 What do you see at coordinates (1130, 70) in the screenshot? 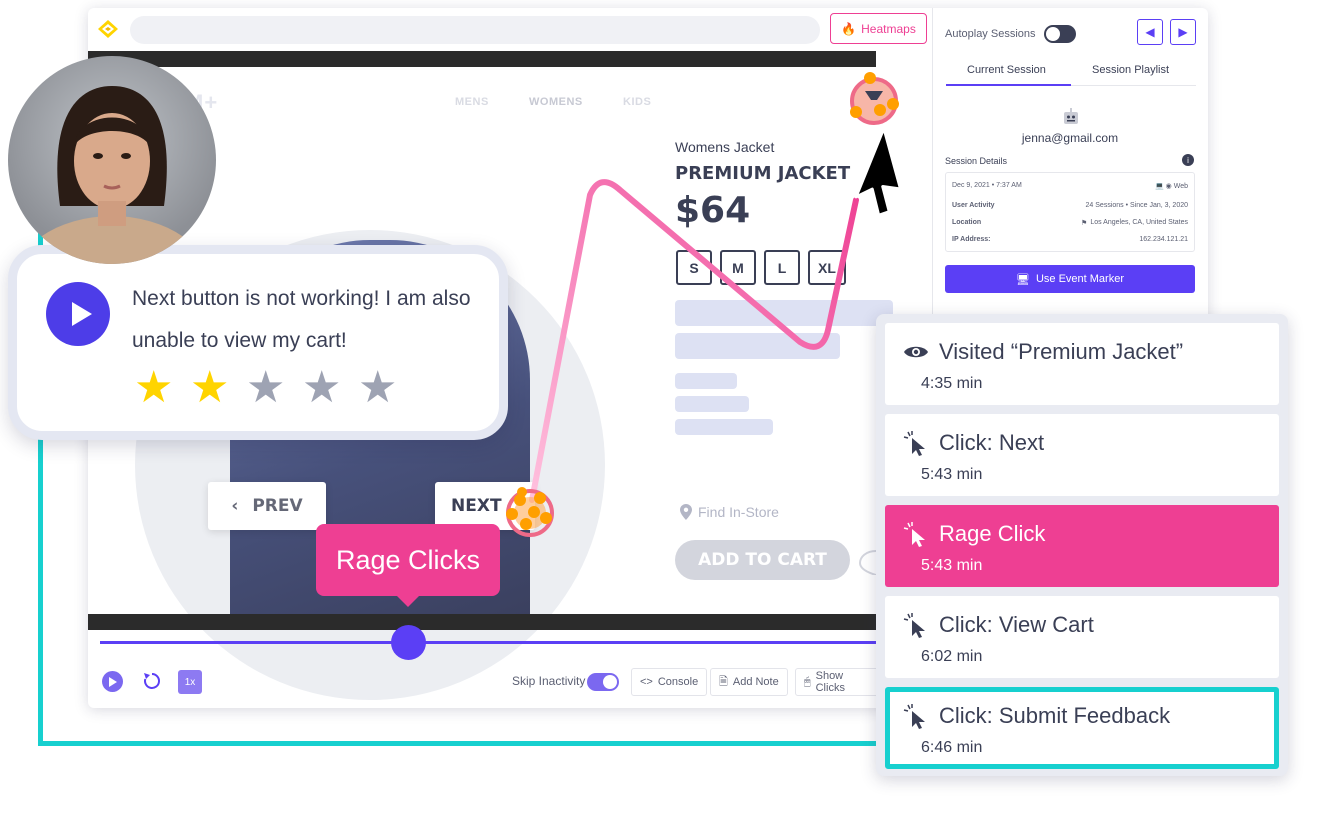
I see `tab-session-playlist: Session Playlist` at bounding box center [1130, 70].